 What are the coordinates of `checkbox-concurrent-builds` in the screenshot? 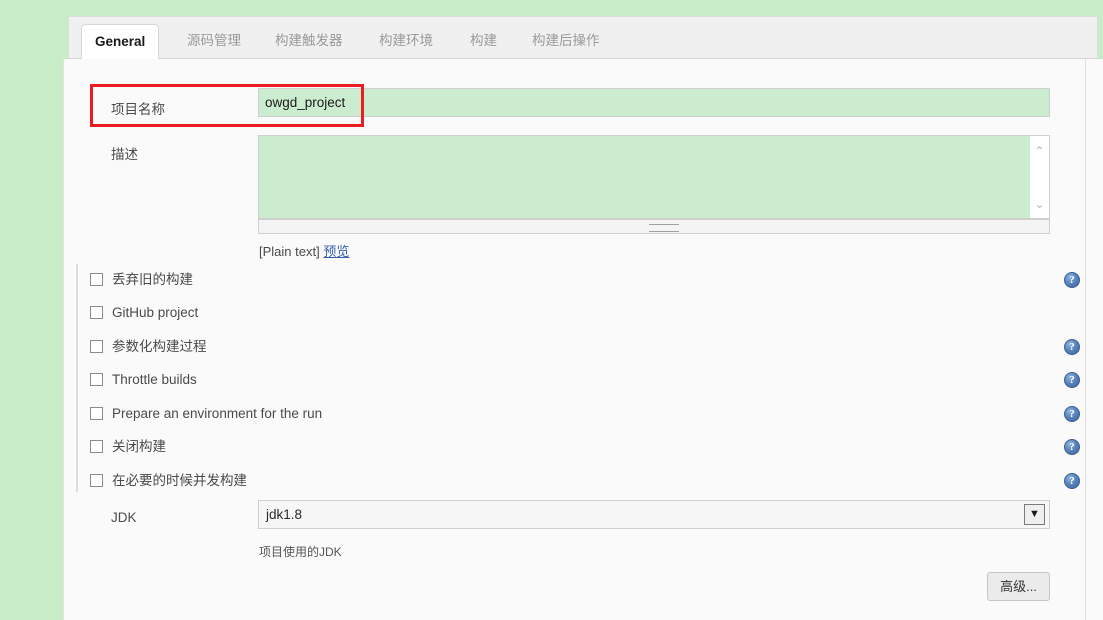 It's located at (96, 480).